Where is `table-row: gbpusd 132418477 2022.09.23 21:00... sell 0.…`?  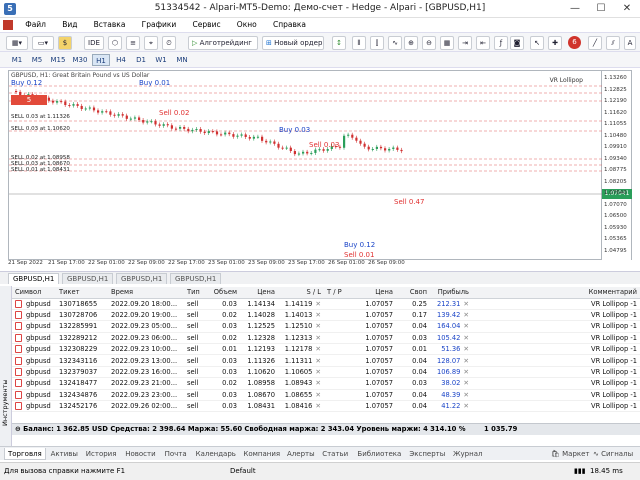
table-row: gbpusd 132418477 2022.09.23 21:00... sell 0.… is located at coordinates (326, 383).